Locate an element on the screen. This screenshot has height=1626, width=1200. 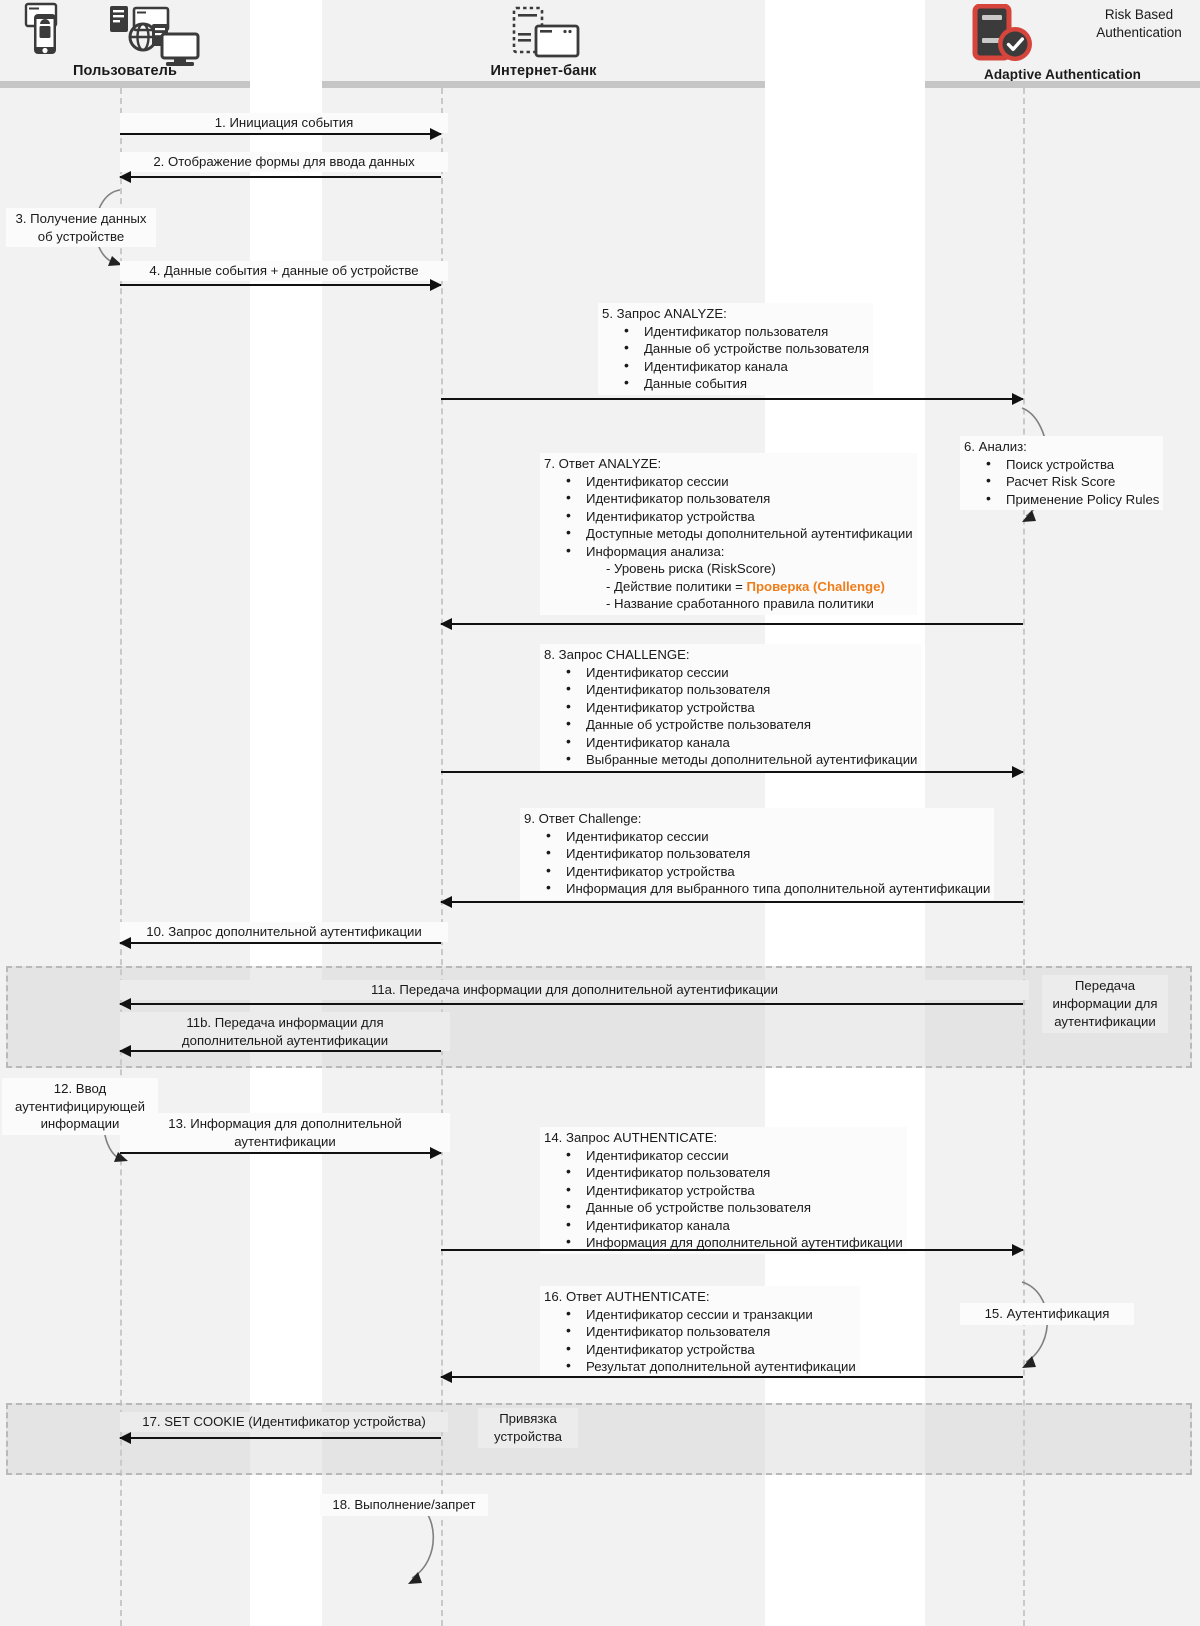
lifeline-user is located at coordinates (121, 857).